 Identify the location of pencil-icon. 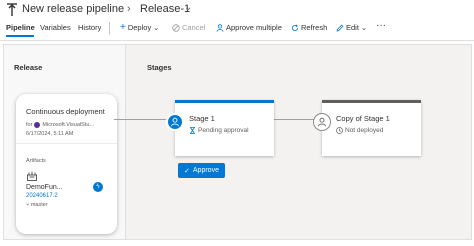
(340, 28).